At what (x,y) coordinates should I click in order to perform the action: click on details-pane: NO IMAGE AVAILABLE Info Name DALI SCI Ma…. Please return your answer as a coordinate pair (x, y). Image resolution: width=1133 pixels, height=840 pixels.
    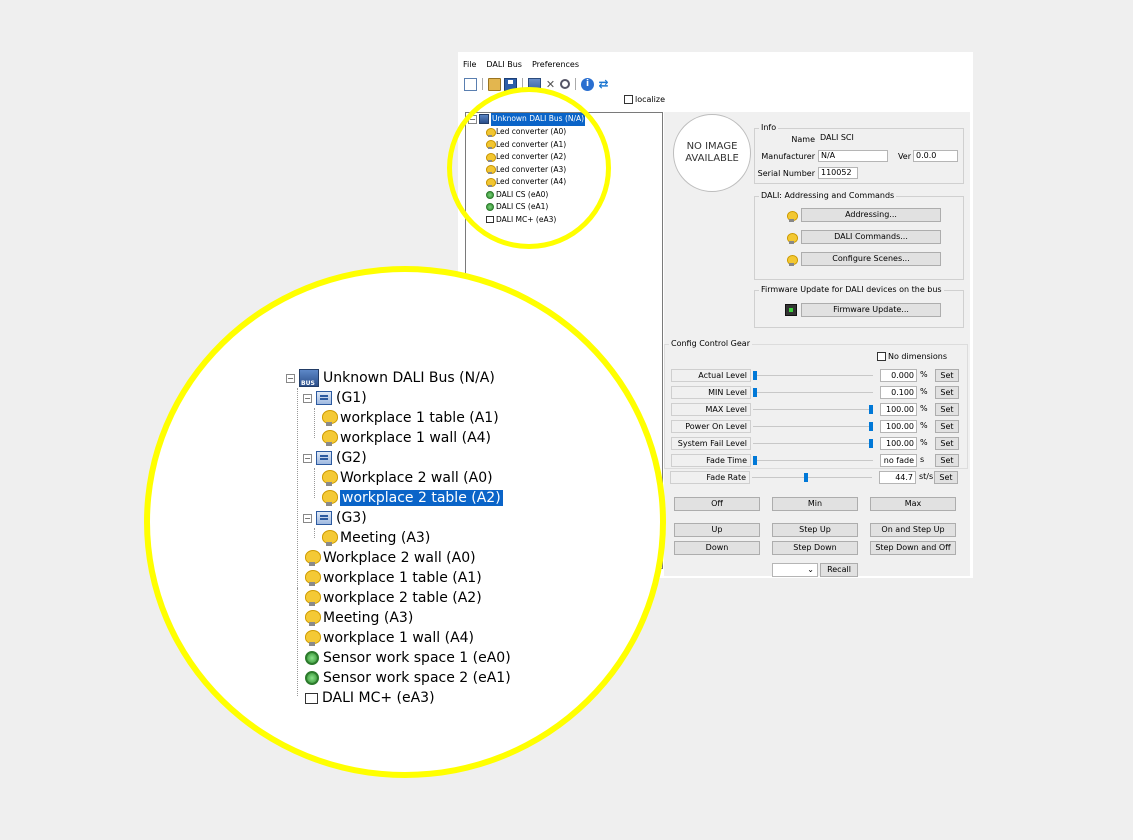
    Looking at the image, I should click on (817, 344).